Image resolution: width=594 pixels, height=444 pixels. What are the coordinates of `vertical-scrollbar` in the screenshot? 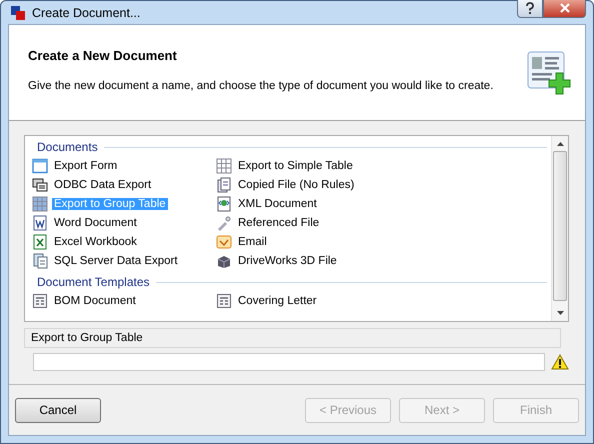 It's located at (559, 228).